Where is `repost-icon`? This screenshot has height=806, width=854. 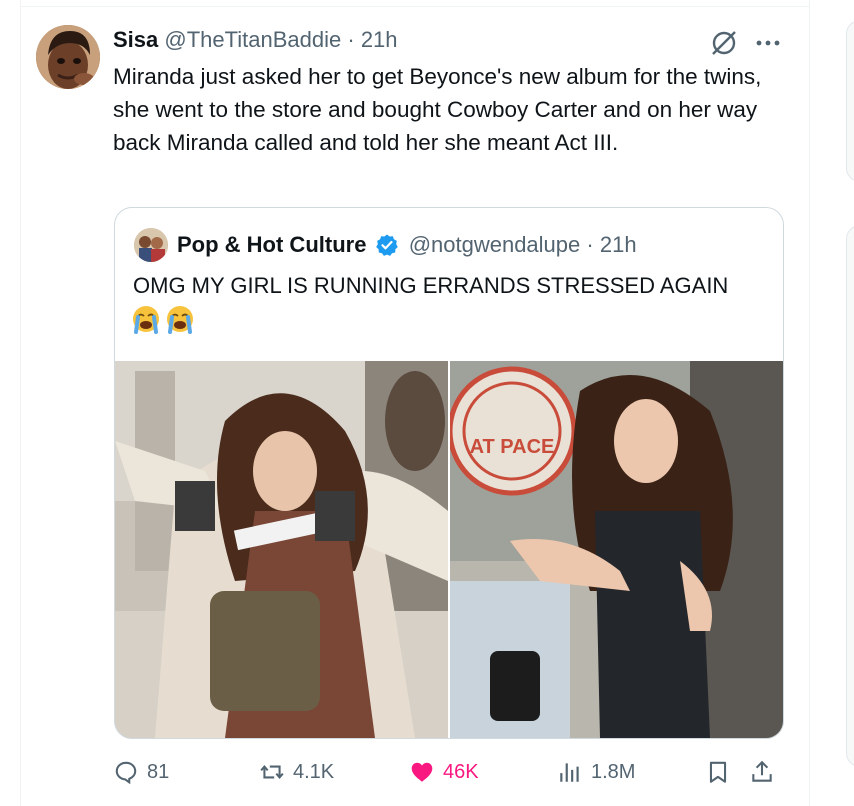 repost-icon is located at coordinates (272, 772).